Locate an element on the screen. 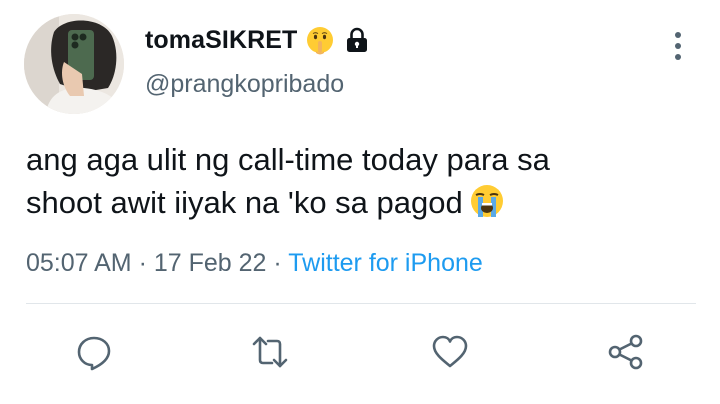  tweet-text-line-content: shoot awit iiyak na 'ko sa pagod is located at coordinates (244, 202).